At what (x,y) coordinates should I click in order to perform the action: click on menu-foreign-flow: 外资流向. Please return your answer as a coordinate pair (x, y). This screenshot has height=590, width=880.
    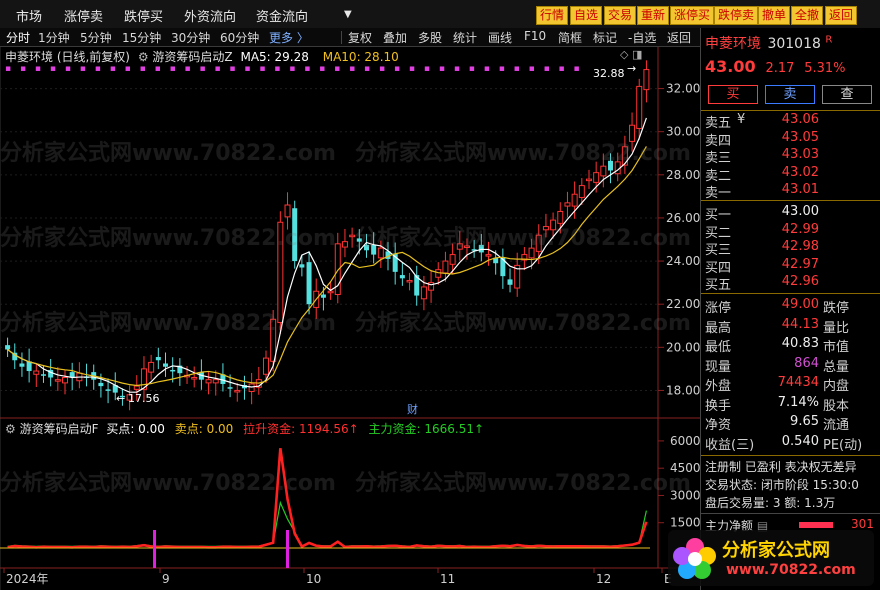
    Looking at the image, I should click on (210, 15).